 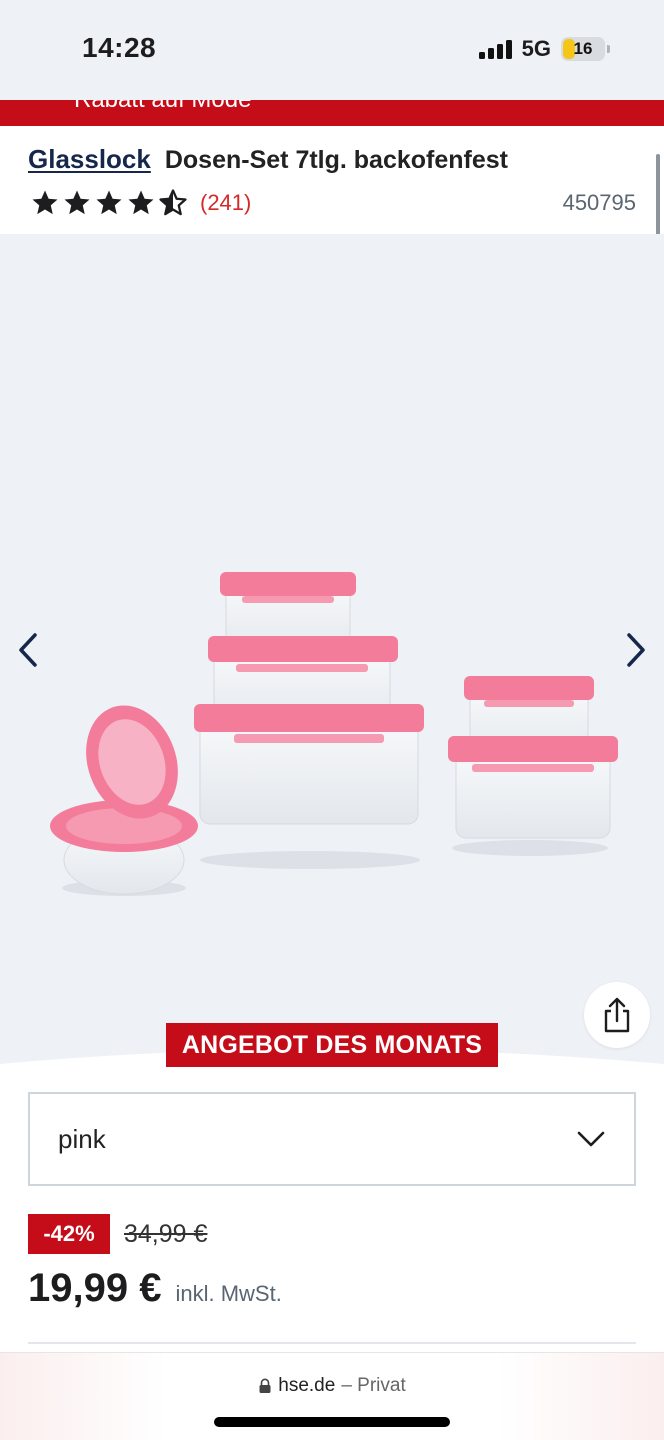 I want to click on status-time: 14:28, so click(x=119, y=47).